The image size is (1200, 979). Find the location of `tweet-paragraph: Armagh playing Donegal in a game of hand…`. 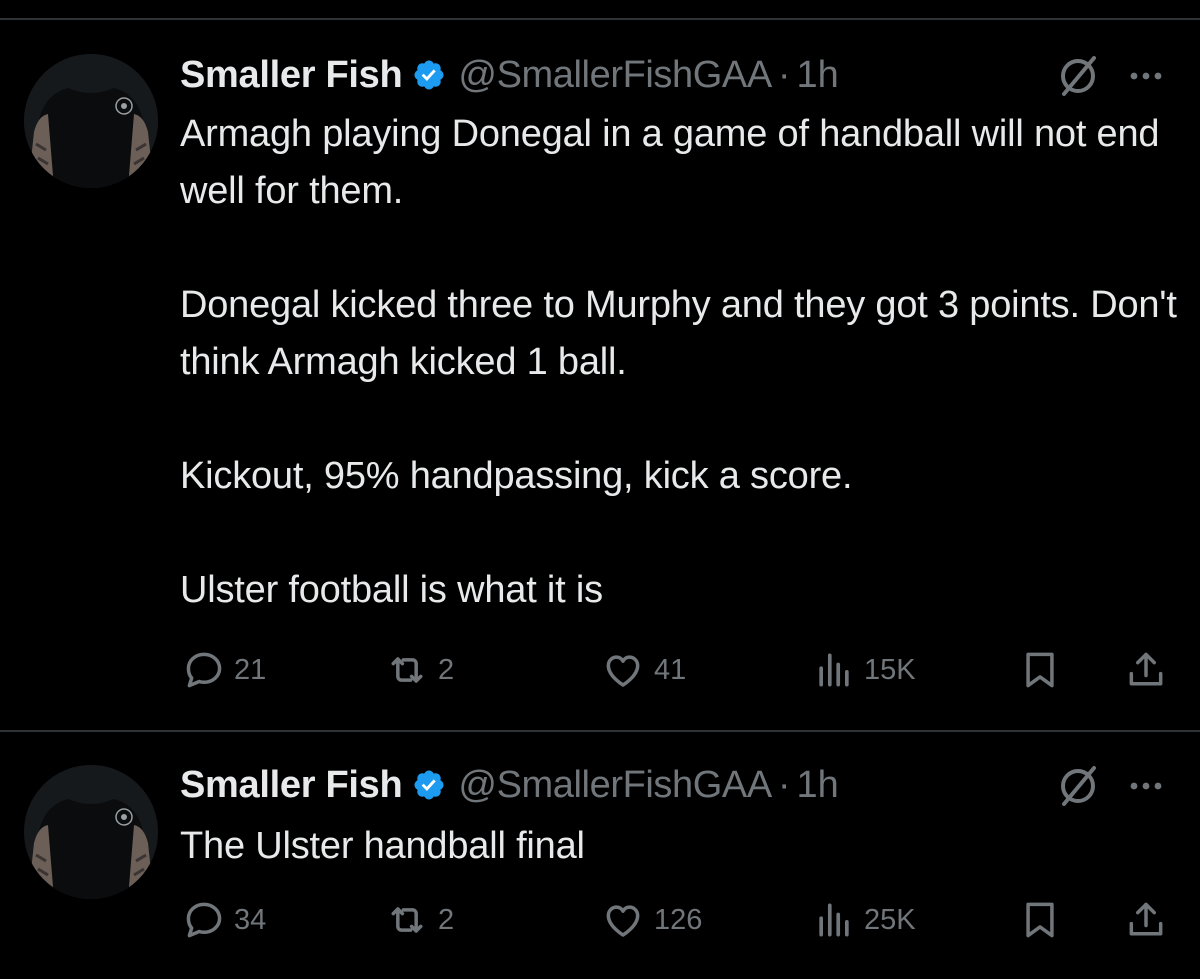

tweet-paragraph: Armagh playing Donegal in a game of hand… is located at coordinates (670, 162).